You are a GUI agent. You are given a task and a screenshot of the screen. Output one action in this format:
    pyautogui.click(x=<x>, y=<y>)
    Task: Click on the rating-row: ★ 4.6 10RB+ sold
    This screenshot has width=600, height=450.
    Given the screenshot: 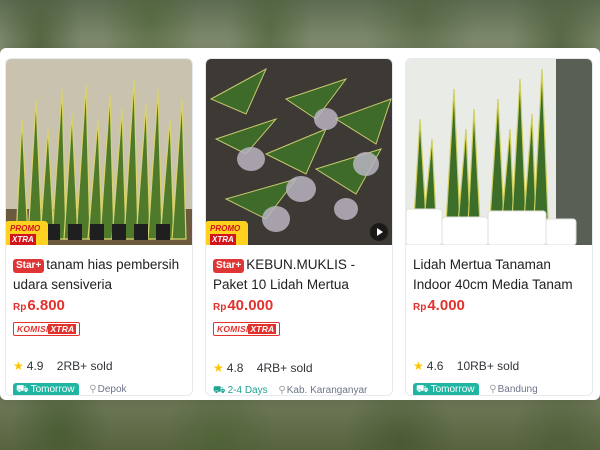 What is the action you would take?
    pyautogui.click(x=466, y=366)
    